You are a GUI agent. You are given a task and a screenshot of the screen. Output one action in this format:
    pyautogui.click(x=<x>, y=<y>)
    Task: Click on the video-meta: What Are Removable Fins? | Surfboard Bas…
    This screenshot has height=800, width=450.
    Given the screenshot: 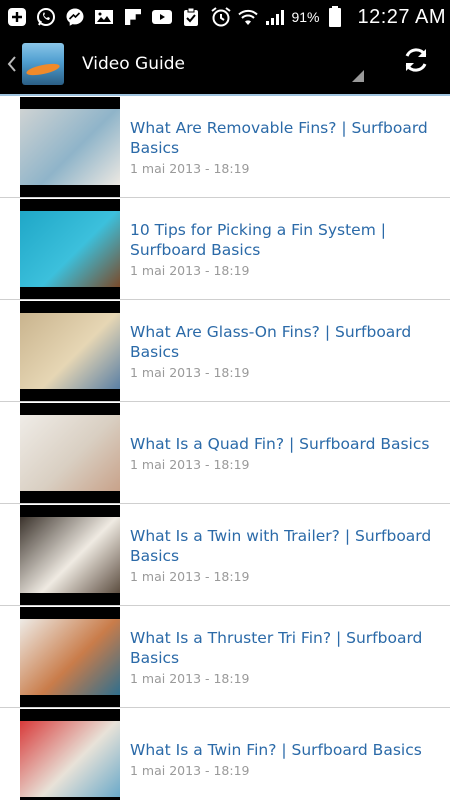 What is the action you would take?
    pyautogui.click(x=285, y=147)
    